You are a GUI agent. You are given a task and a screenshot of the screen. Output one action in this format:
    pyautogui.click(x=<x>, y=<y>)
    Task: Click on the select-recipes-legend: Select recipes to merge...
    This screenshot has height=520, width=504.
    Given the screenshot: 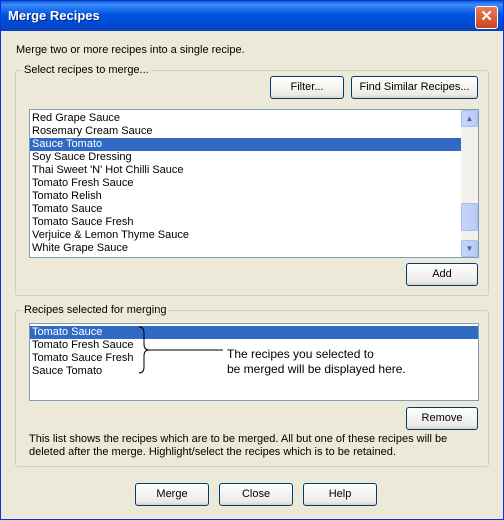 What is the action you would take?
    pyautogui.click(x=86, y=70)
    